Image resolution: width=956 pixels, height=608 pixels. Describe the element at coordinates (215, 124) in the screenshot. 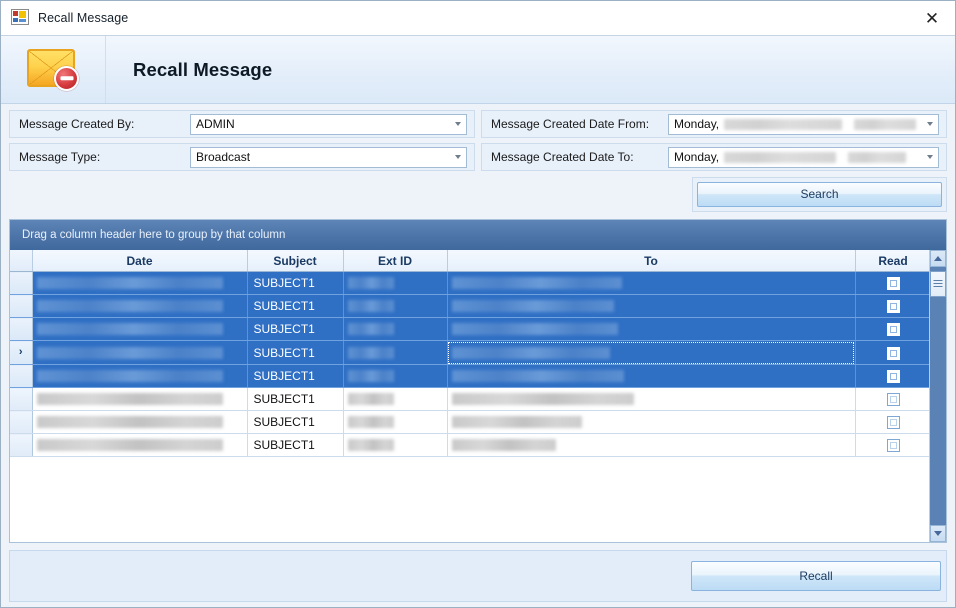

I see `message-created-by-value: ADMIN` at that location.